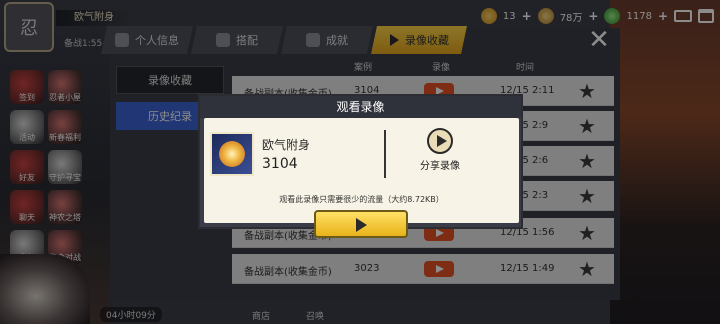  I want to click on dialog-title: 观看录像, so click(360, 107).